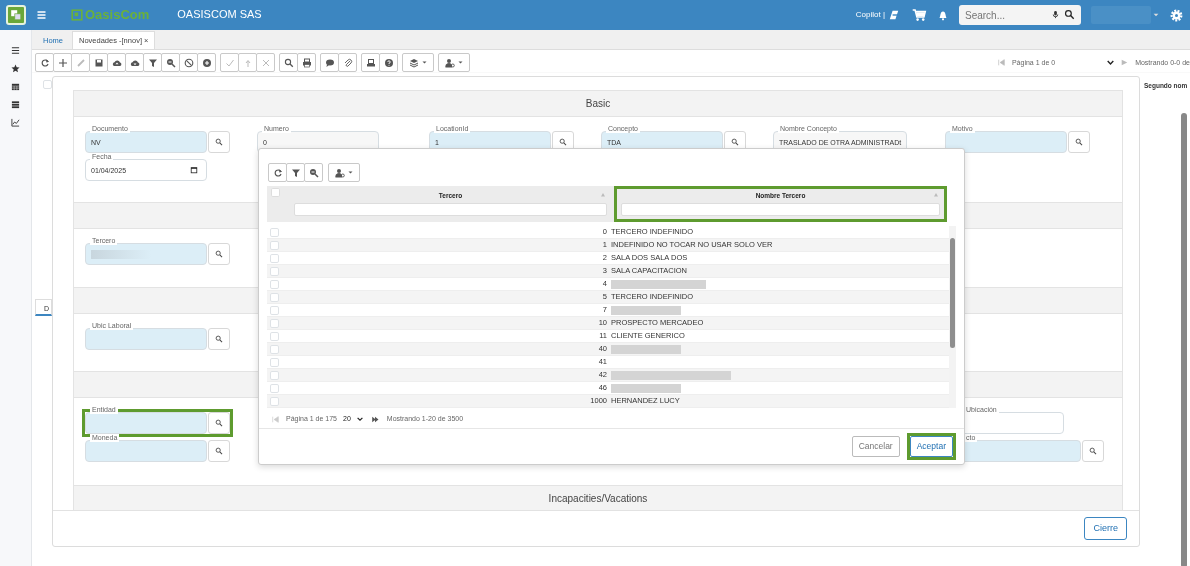 Image resolution: width=1190 pixels, height=566 pixels. I want to click on cancel-button: Cancelar, so click(875, 446).